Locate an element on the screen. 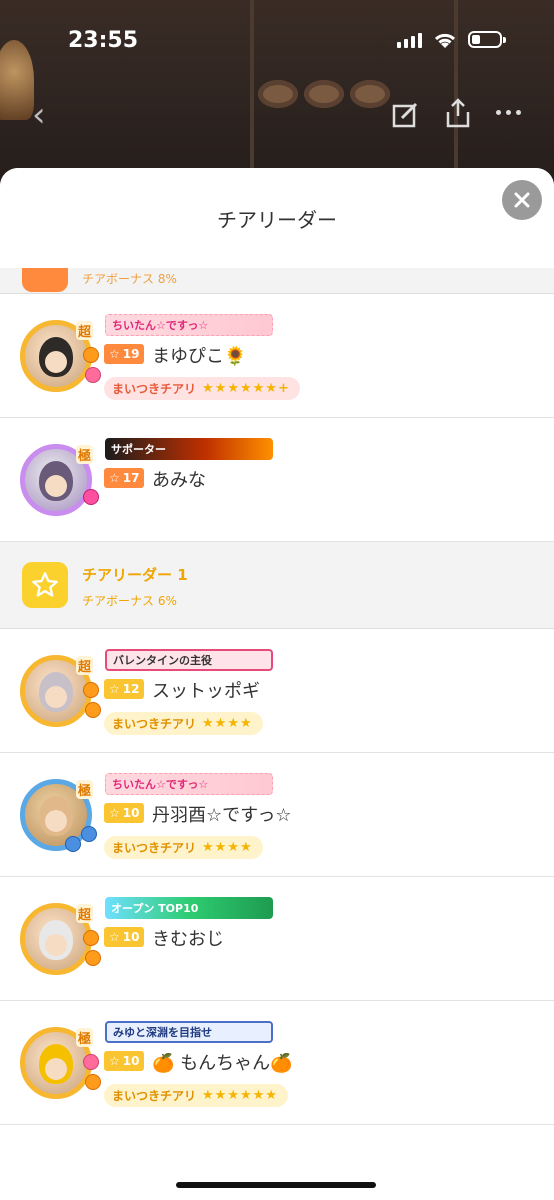  username: スットッポギ is located at coordinates (206, 691).